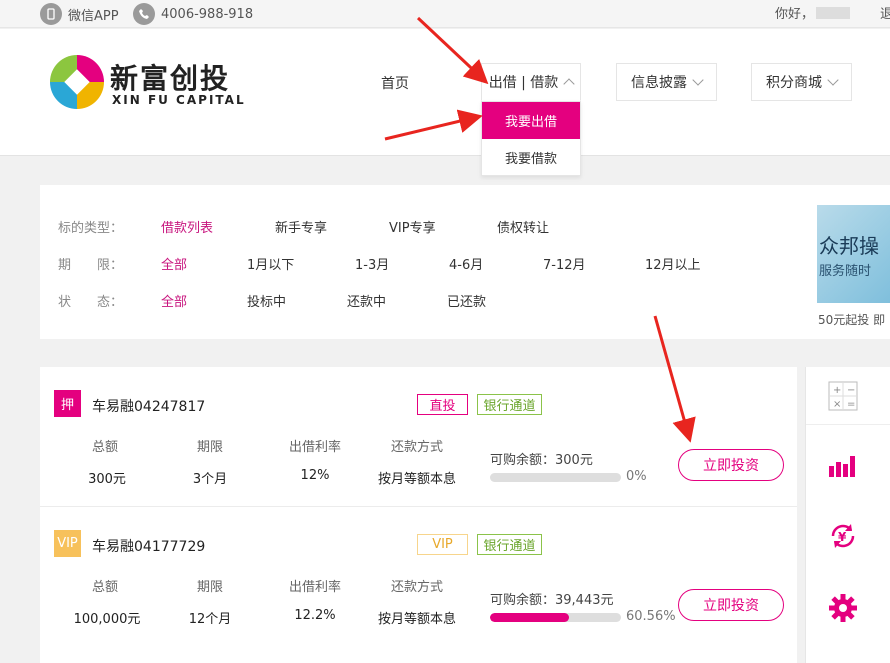  Describe the element at coordinates (67, 543) in the screenshot. I see `vip-badge: VIP` at that location.